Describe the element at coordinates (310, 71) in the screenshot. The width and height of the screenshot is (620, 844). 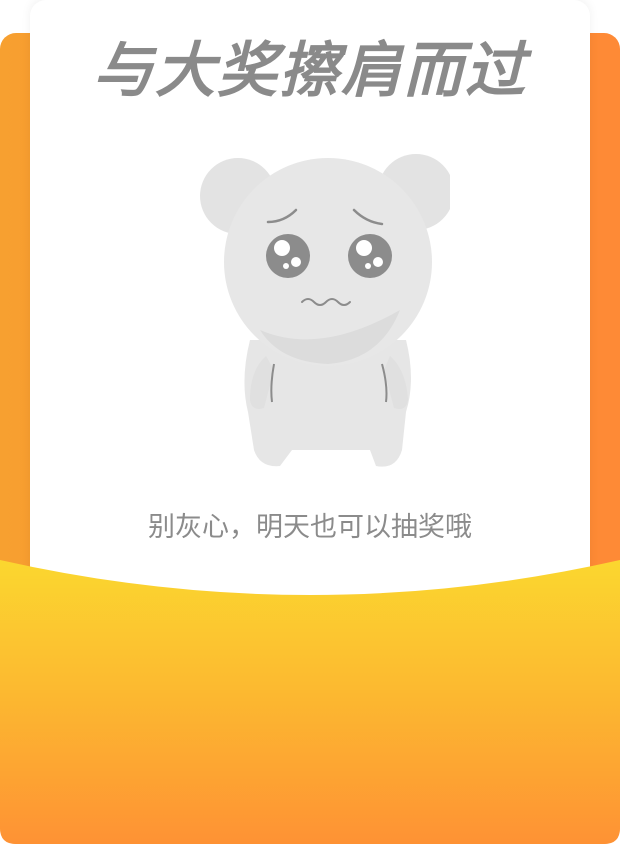
I see `result-title: 与大奖擦肩而过` at that location.